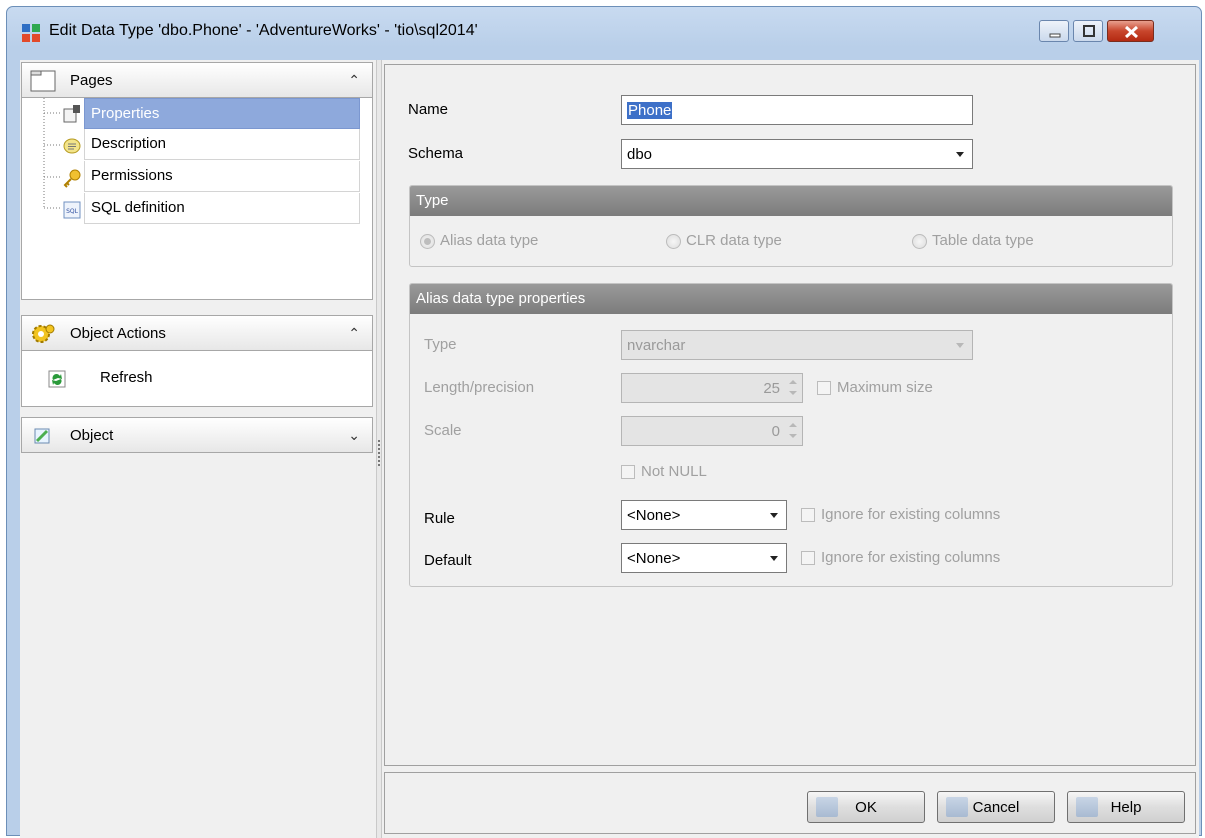 This screenshot has height=838, width=1205. What do you see at coordinates (911, 514) in the screenshot?
I see `rule-ignore-label: Ignore for existing columns` at bounding box center [911, 514].